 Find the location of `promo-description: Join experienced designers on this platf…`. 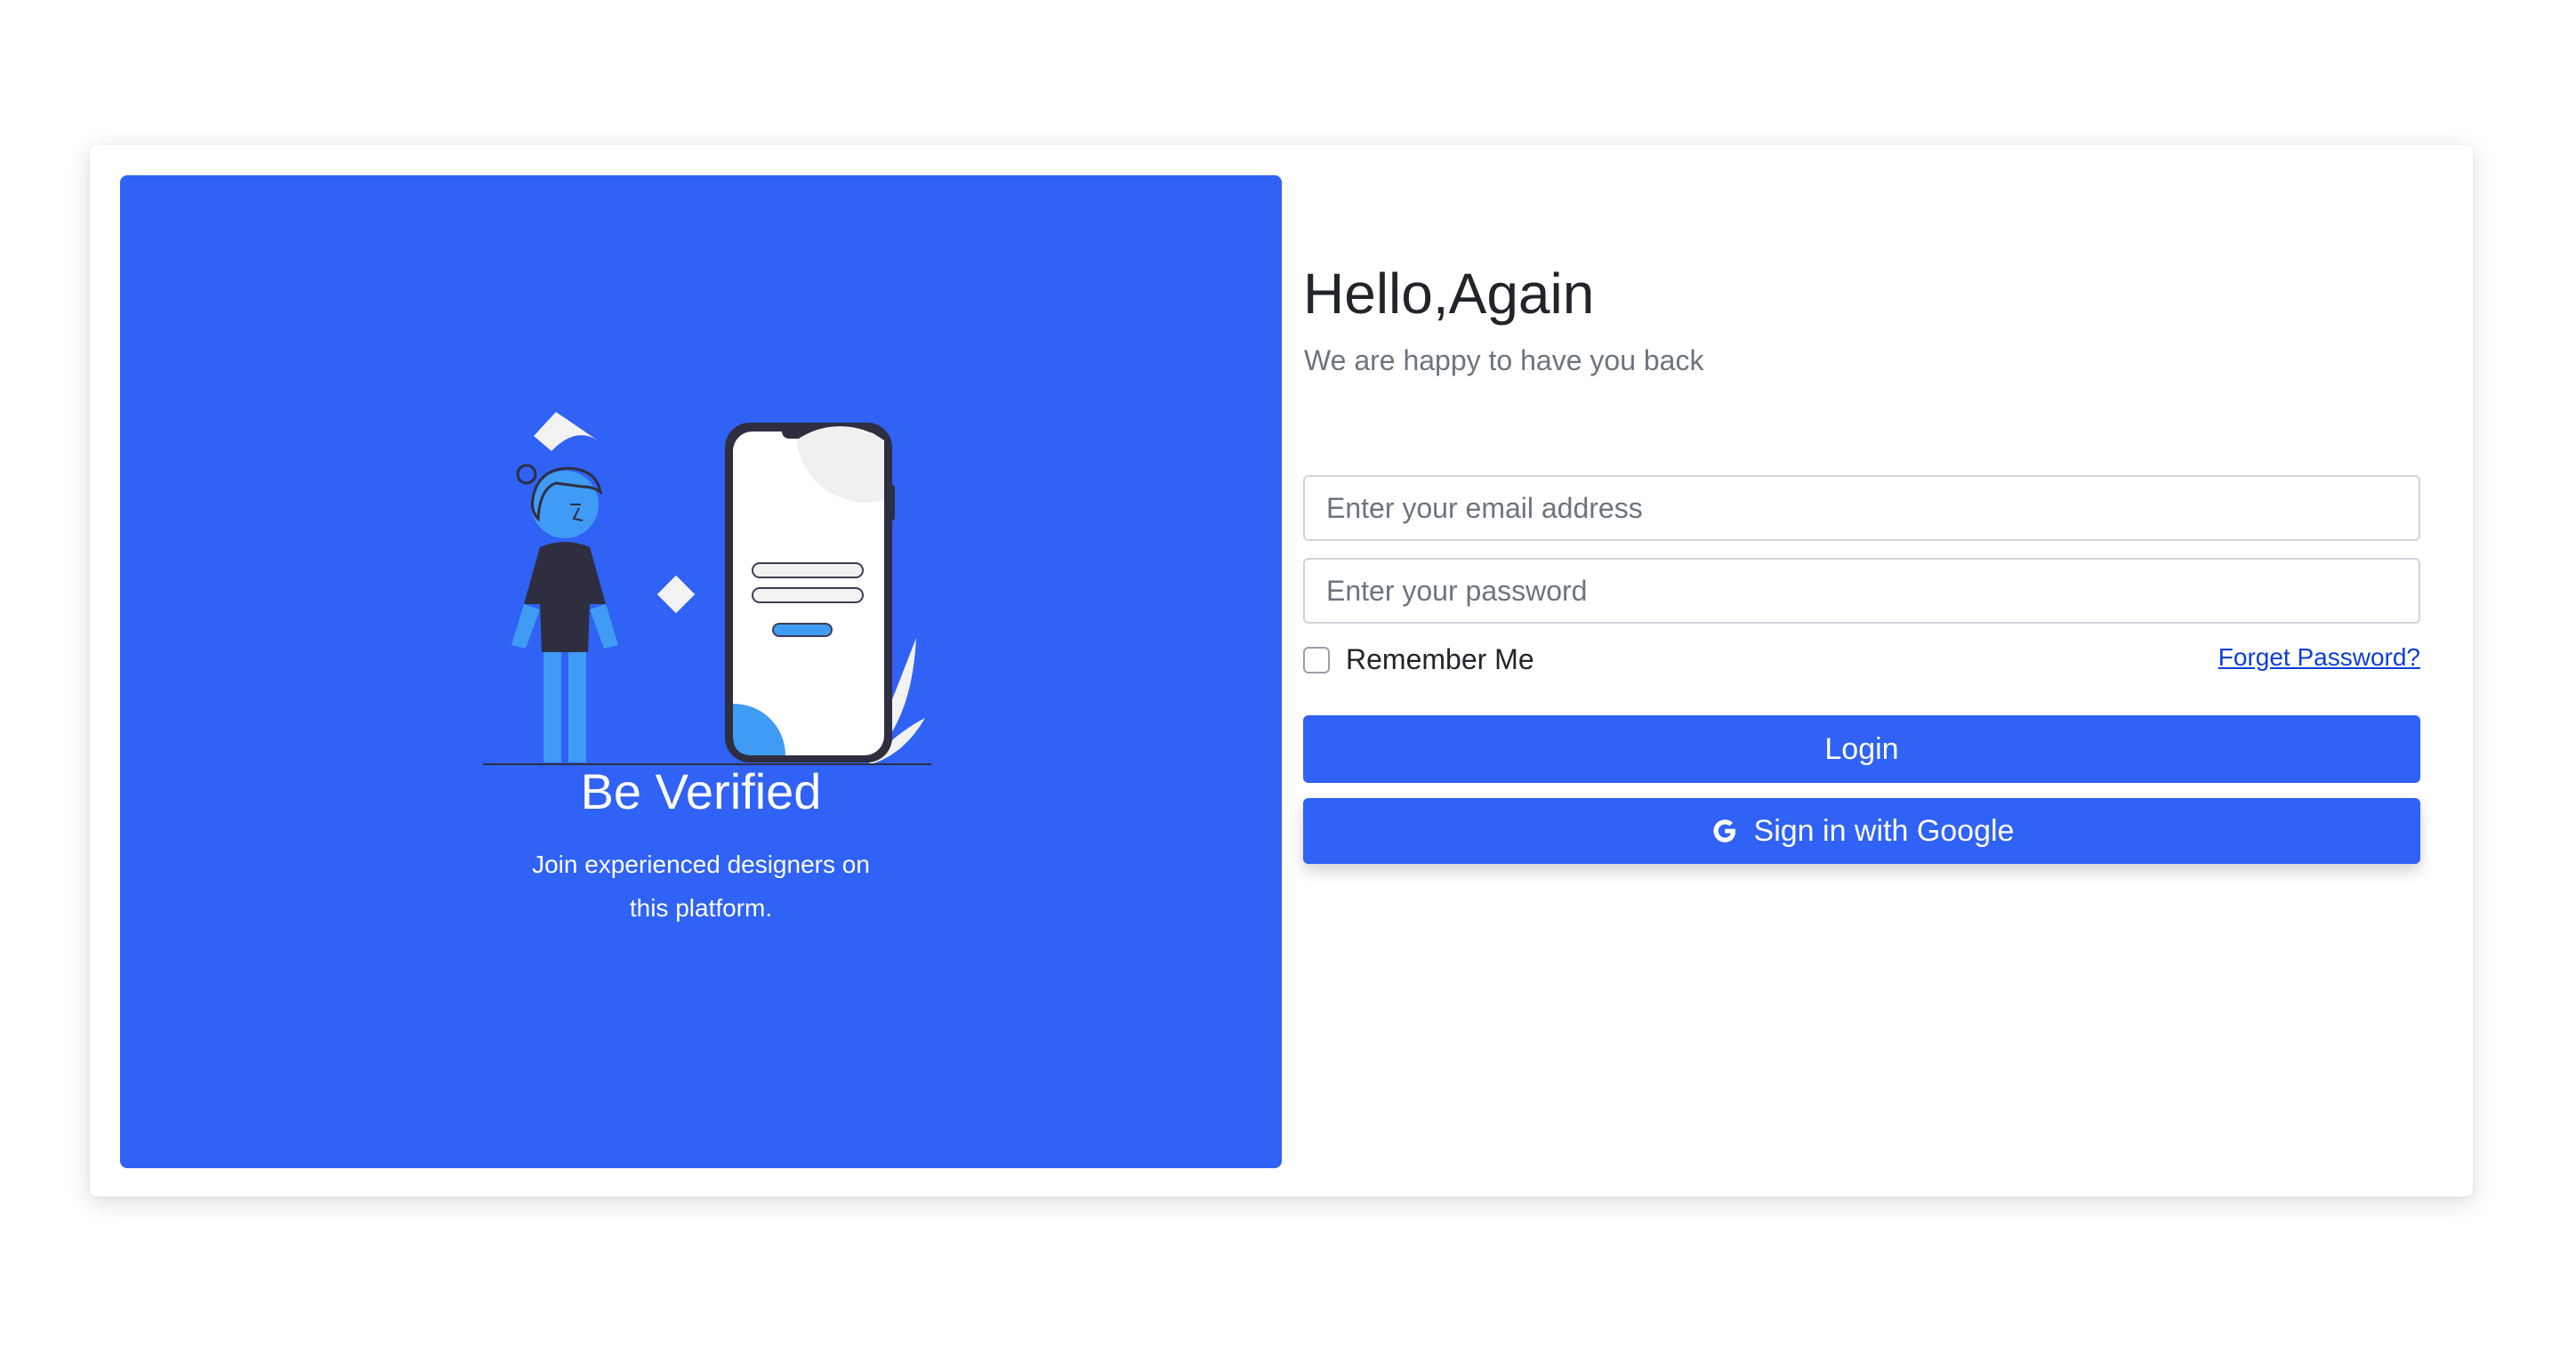

promo-description: Join experienced designers on this platf… is located at coordinates (701, 886).